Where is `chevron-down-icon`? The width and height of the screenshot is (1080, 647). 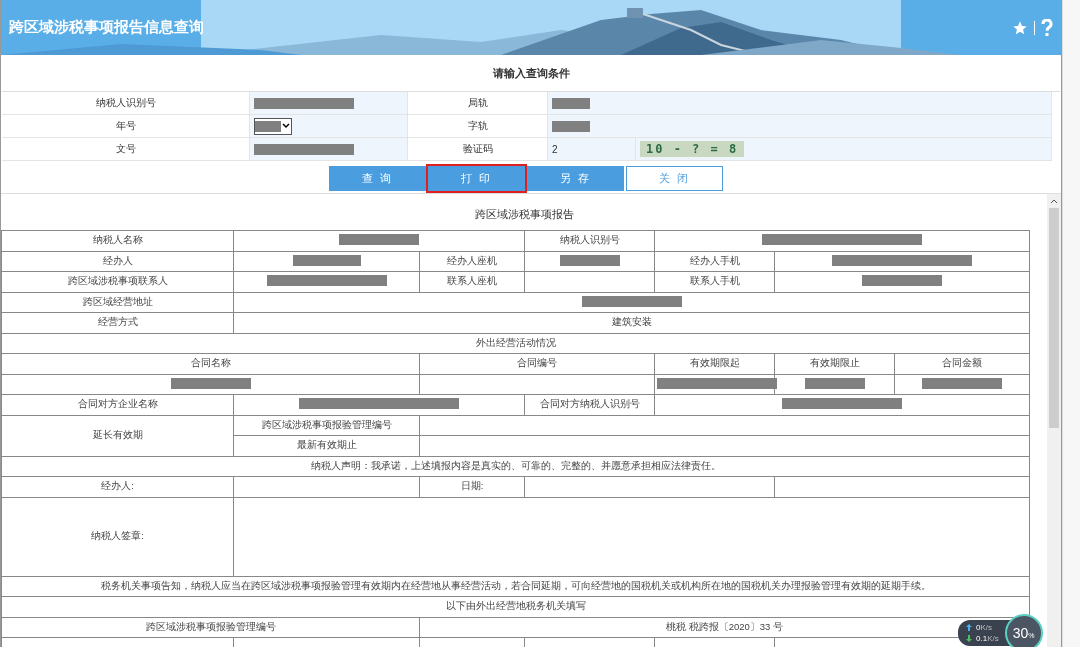 chevron-down-icon is located at coordinates (286, 126).